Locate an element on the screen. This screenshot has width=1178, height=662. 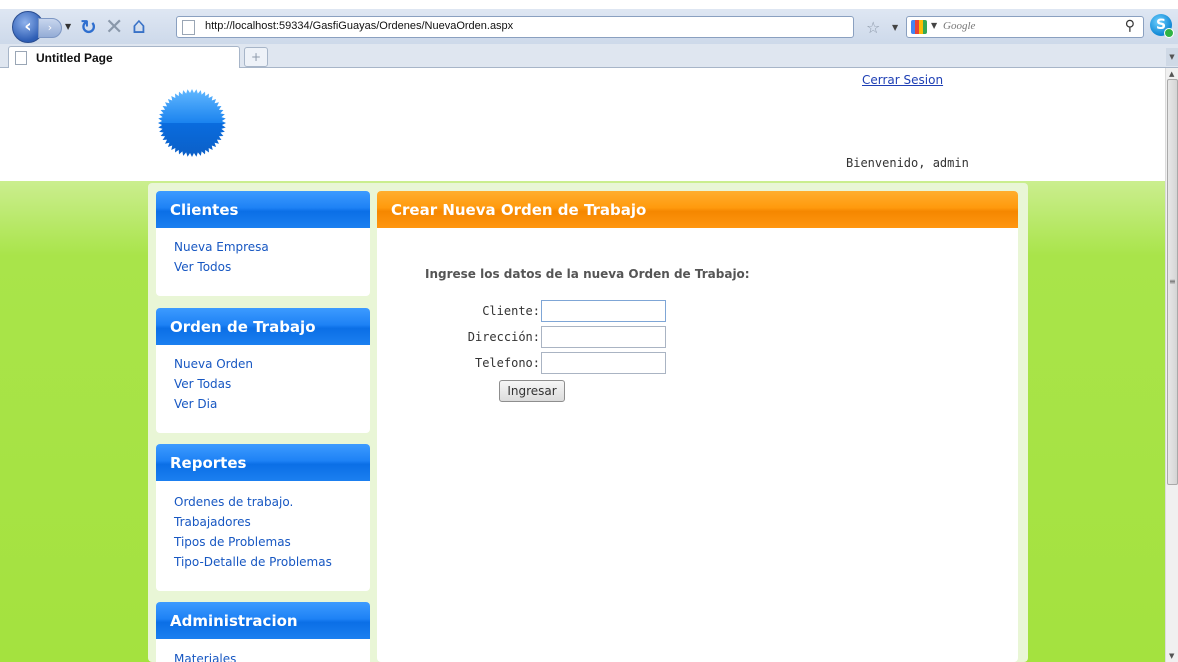
form-row-direccion: Dirección: is located at coordinates (697, 337).